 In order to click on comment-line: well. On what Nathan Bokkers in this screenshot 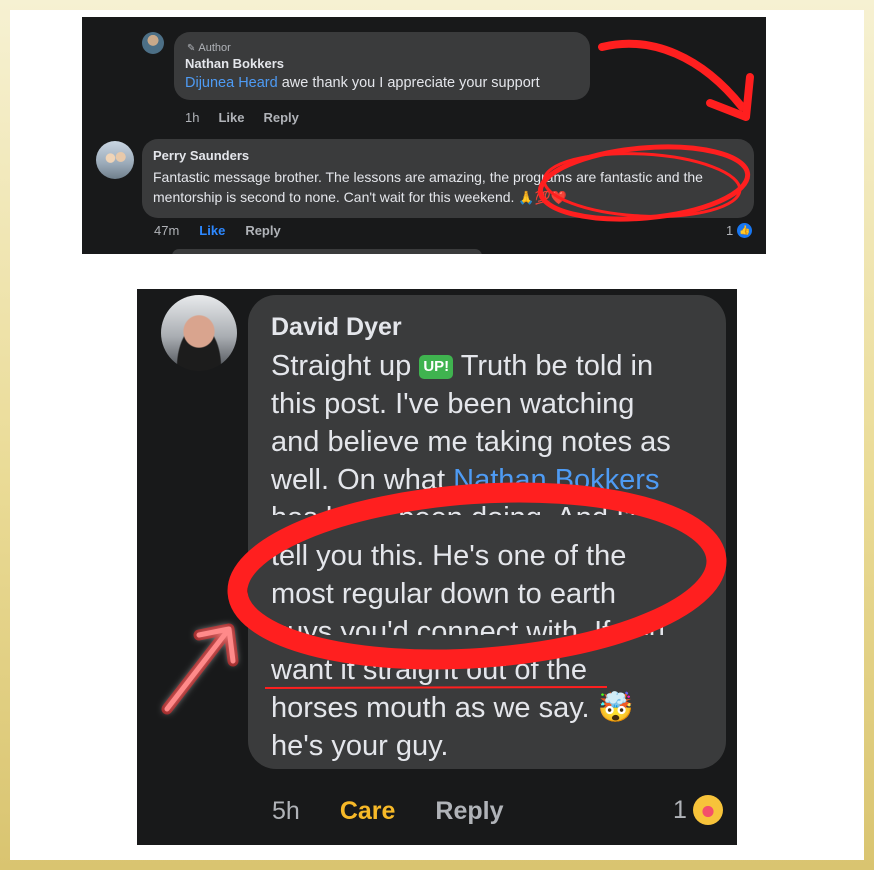, I will do `click(491, 480)`.